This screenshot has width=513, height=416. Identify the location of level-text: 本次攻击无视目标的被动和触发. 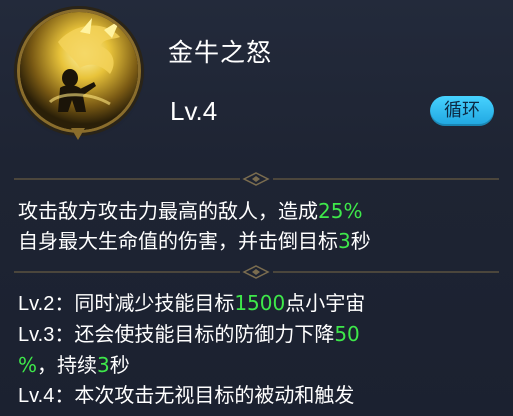
(214, 395).